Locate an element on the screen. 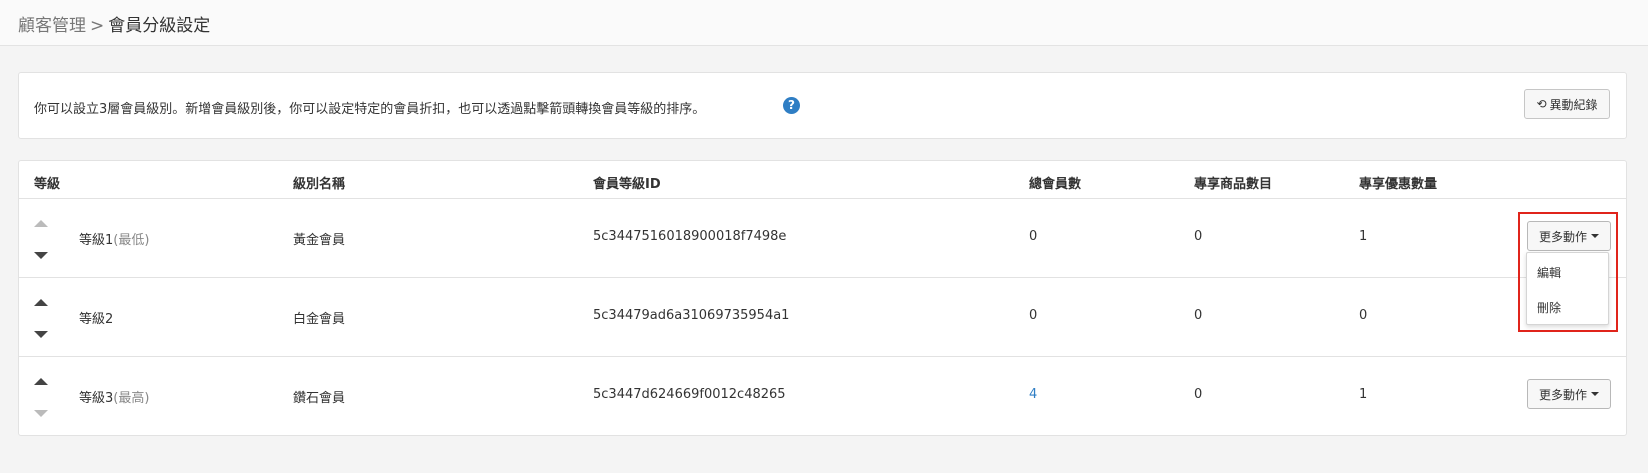 Image resolution: width=1648 pixels, height=473 pixels. level-id: 5c3447d624669f0012c48265 is located at coordinates (689, 394).